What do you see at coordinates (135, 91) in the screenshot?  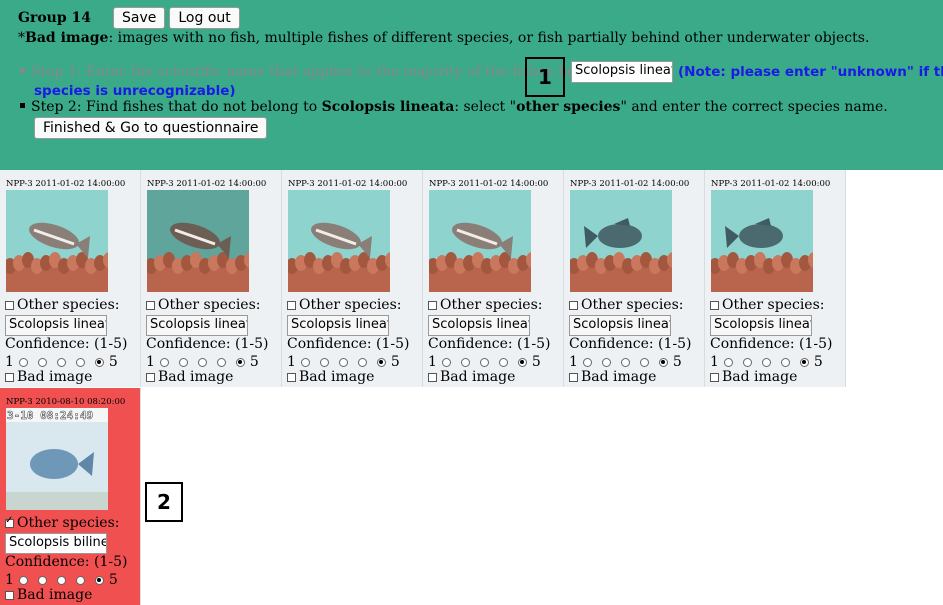 I see `step1-note-line2: species is unrecognizable)` at bounding box center [135, 91].